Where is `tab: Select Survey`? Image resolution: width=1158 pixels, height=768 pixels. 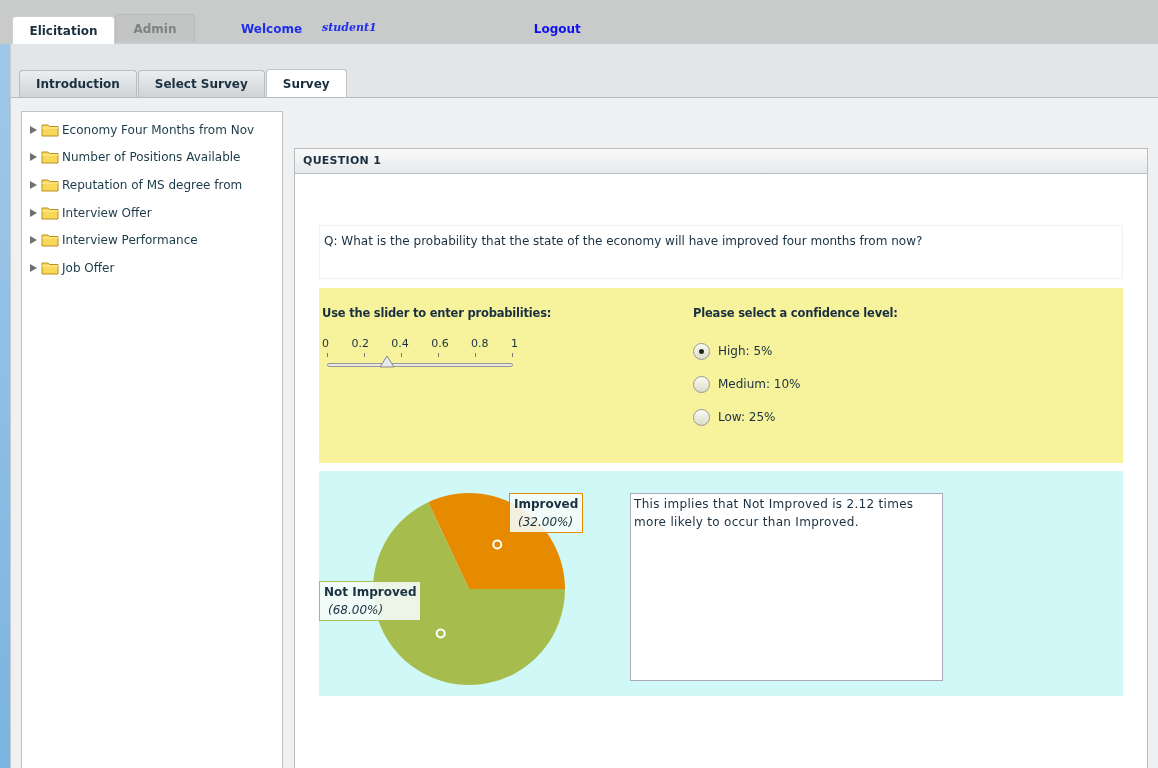
tab: Select Survey is located at coordinates (201, 83).